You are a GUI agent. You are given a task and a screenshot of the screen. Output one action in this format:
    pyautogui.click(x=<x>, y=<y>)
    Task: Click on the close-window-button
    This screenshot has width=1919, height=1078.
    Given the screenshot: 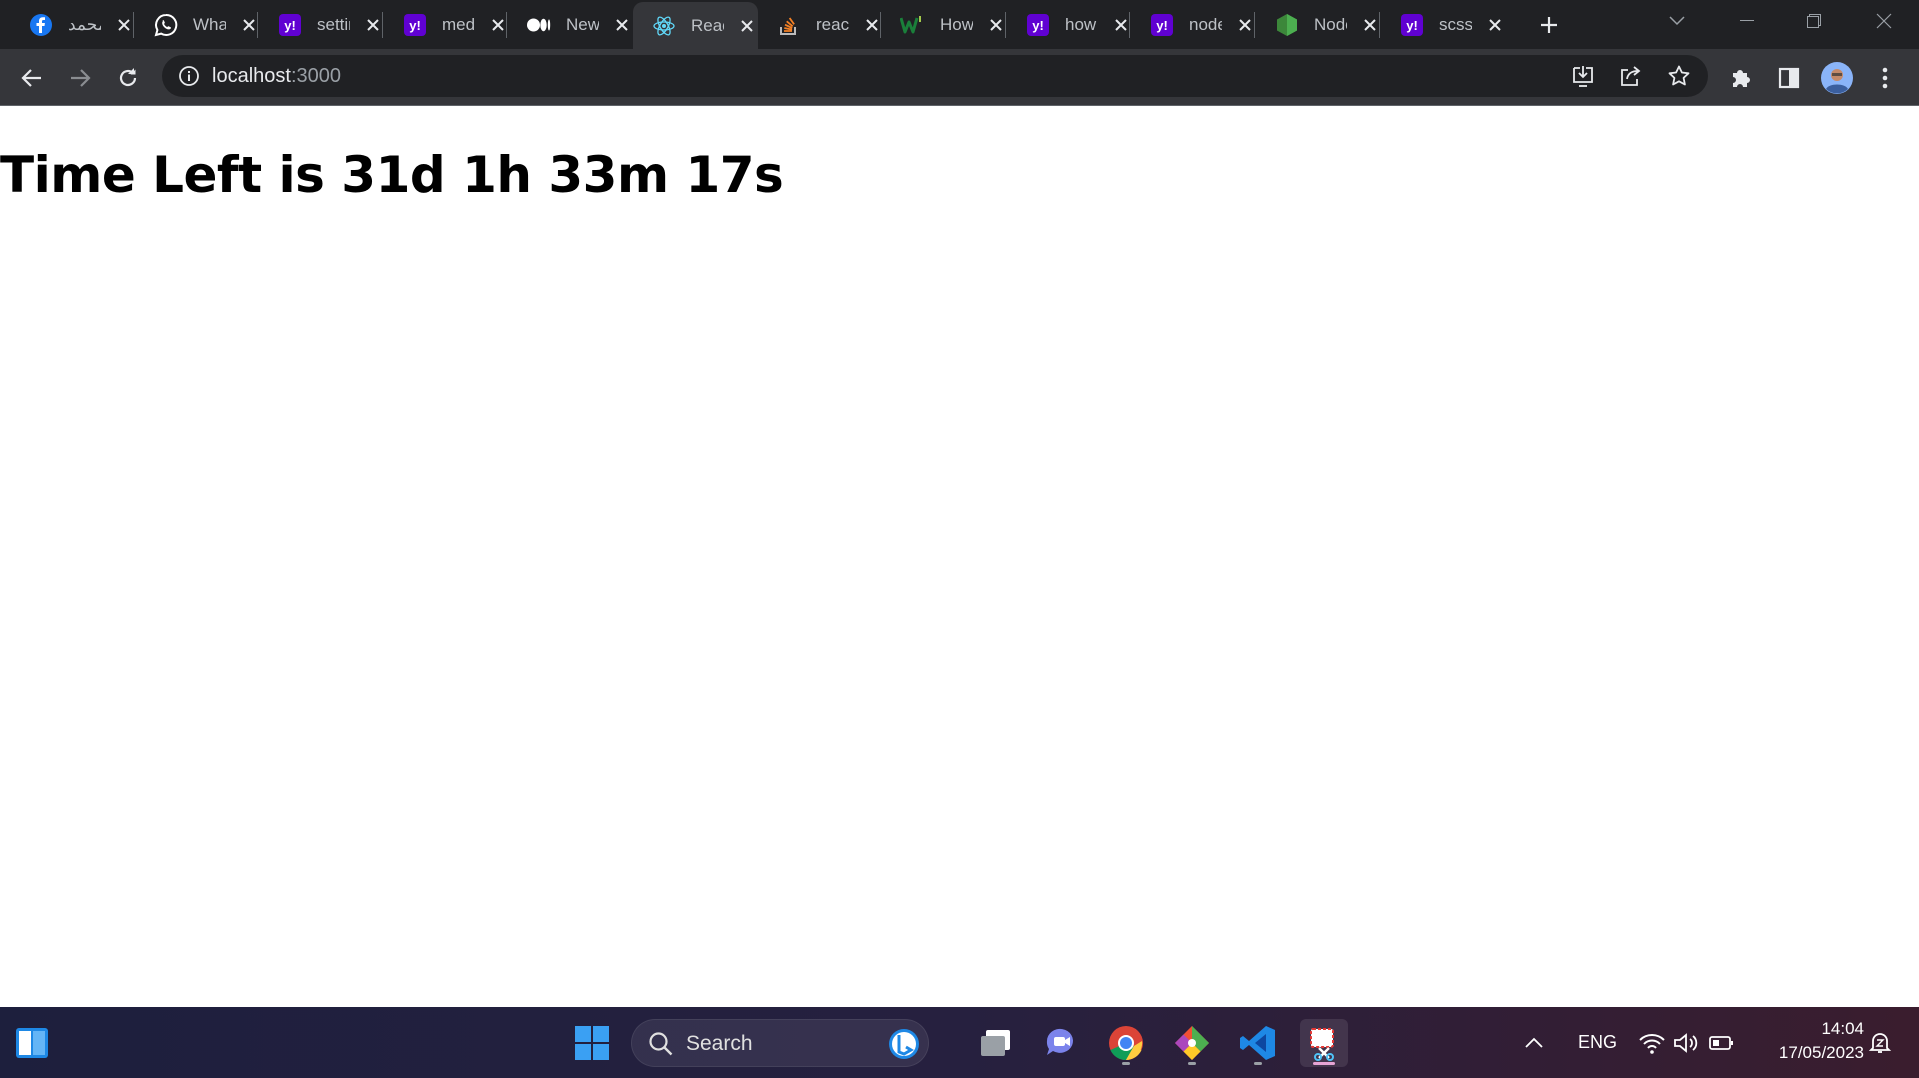 What is the action you would take?
    pyautogui.click(x=1884, y=21)
    